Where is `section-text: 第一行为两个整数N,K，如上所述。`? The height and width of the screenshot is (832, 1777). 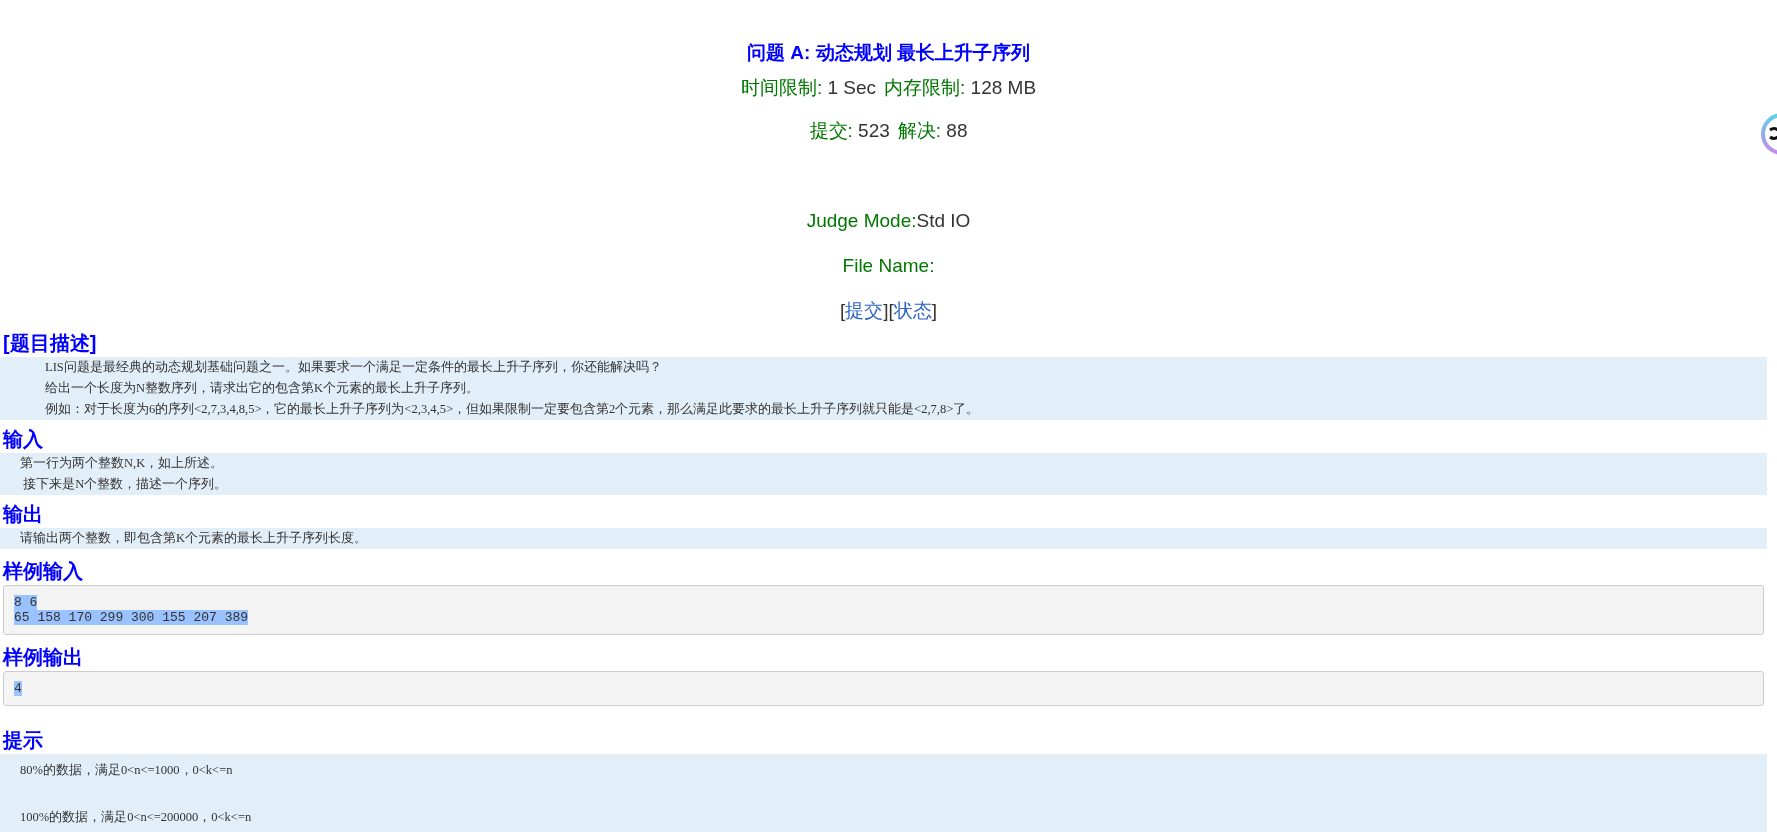 section-text: 第一行为两个整数N,K，如上所述。 is located at coordinates (122, 463).